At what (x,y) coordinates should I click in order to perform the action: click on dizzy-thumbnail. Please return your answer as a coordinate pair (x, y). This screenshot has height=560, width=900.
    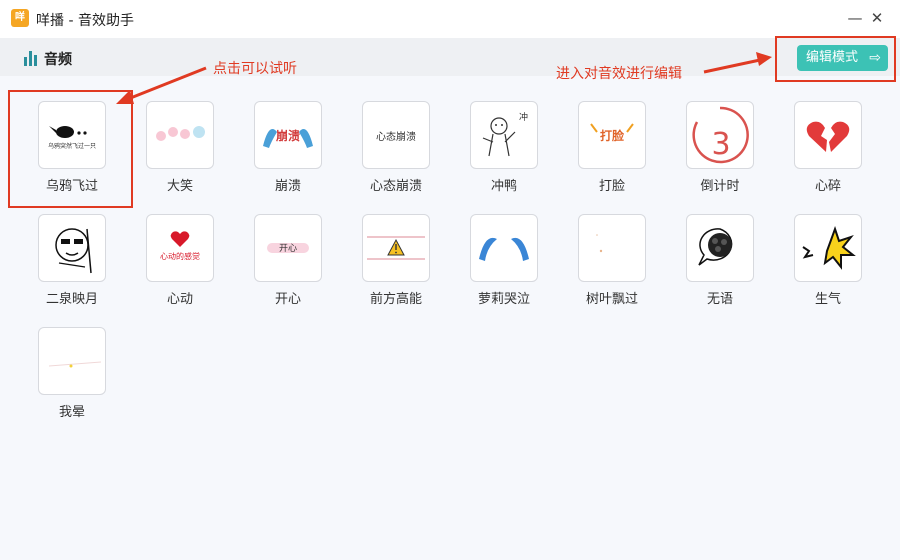
    Looking at the image, I should click on (72, 361).